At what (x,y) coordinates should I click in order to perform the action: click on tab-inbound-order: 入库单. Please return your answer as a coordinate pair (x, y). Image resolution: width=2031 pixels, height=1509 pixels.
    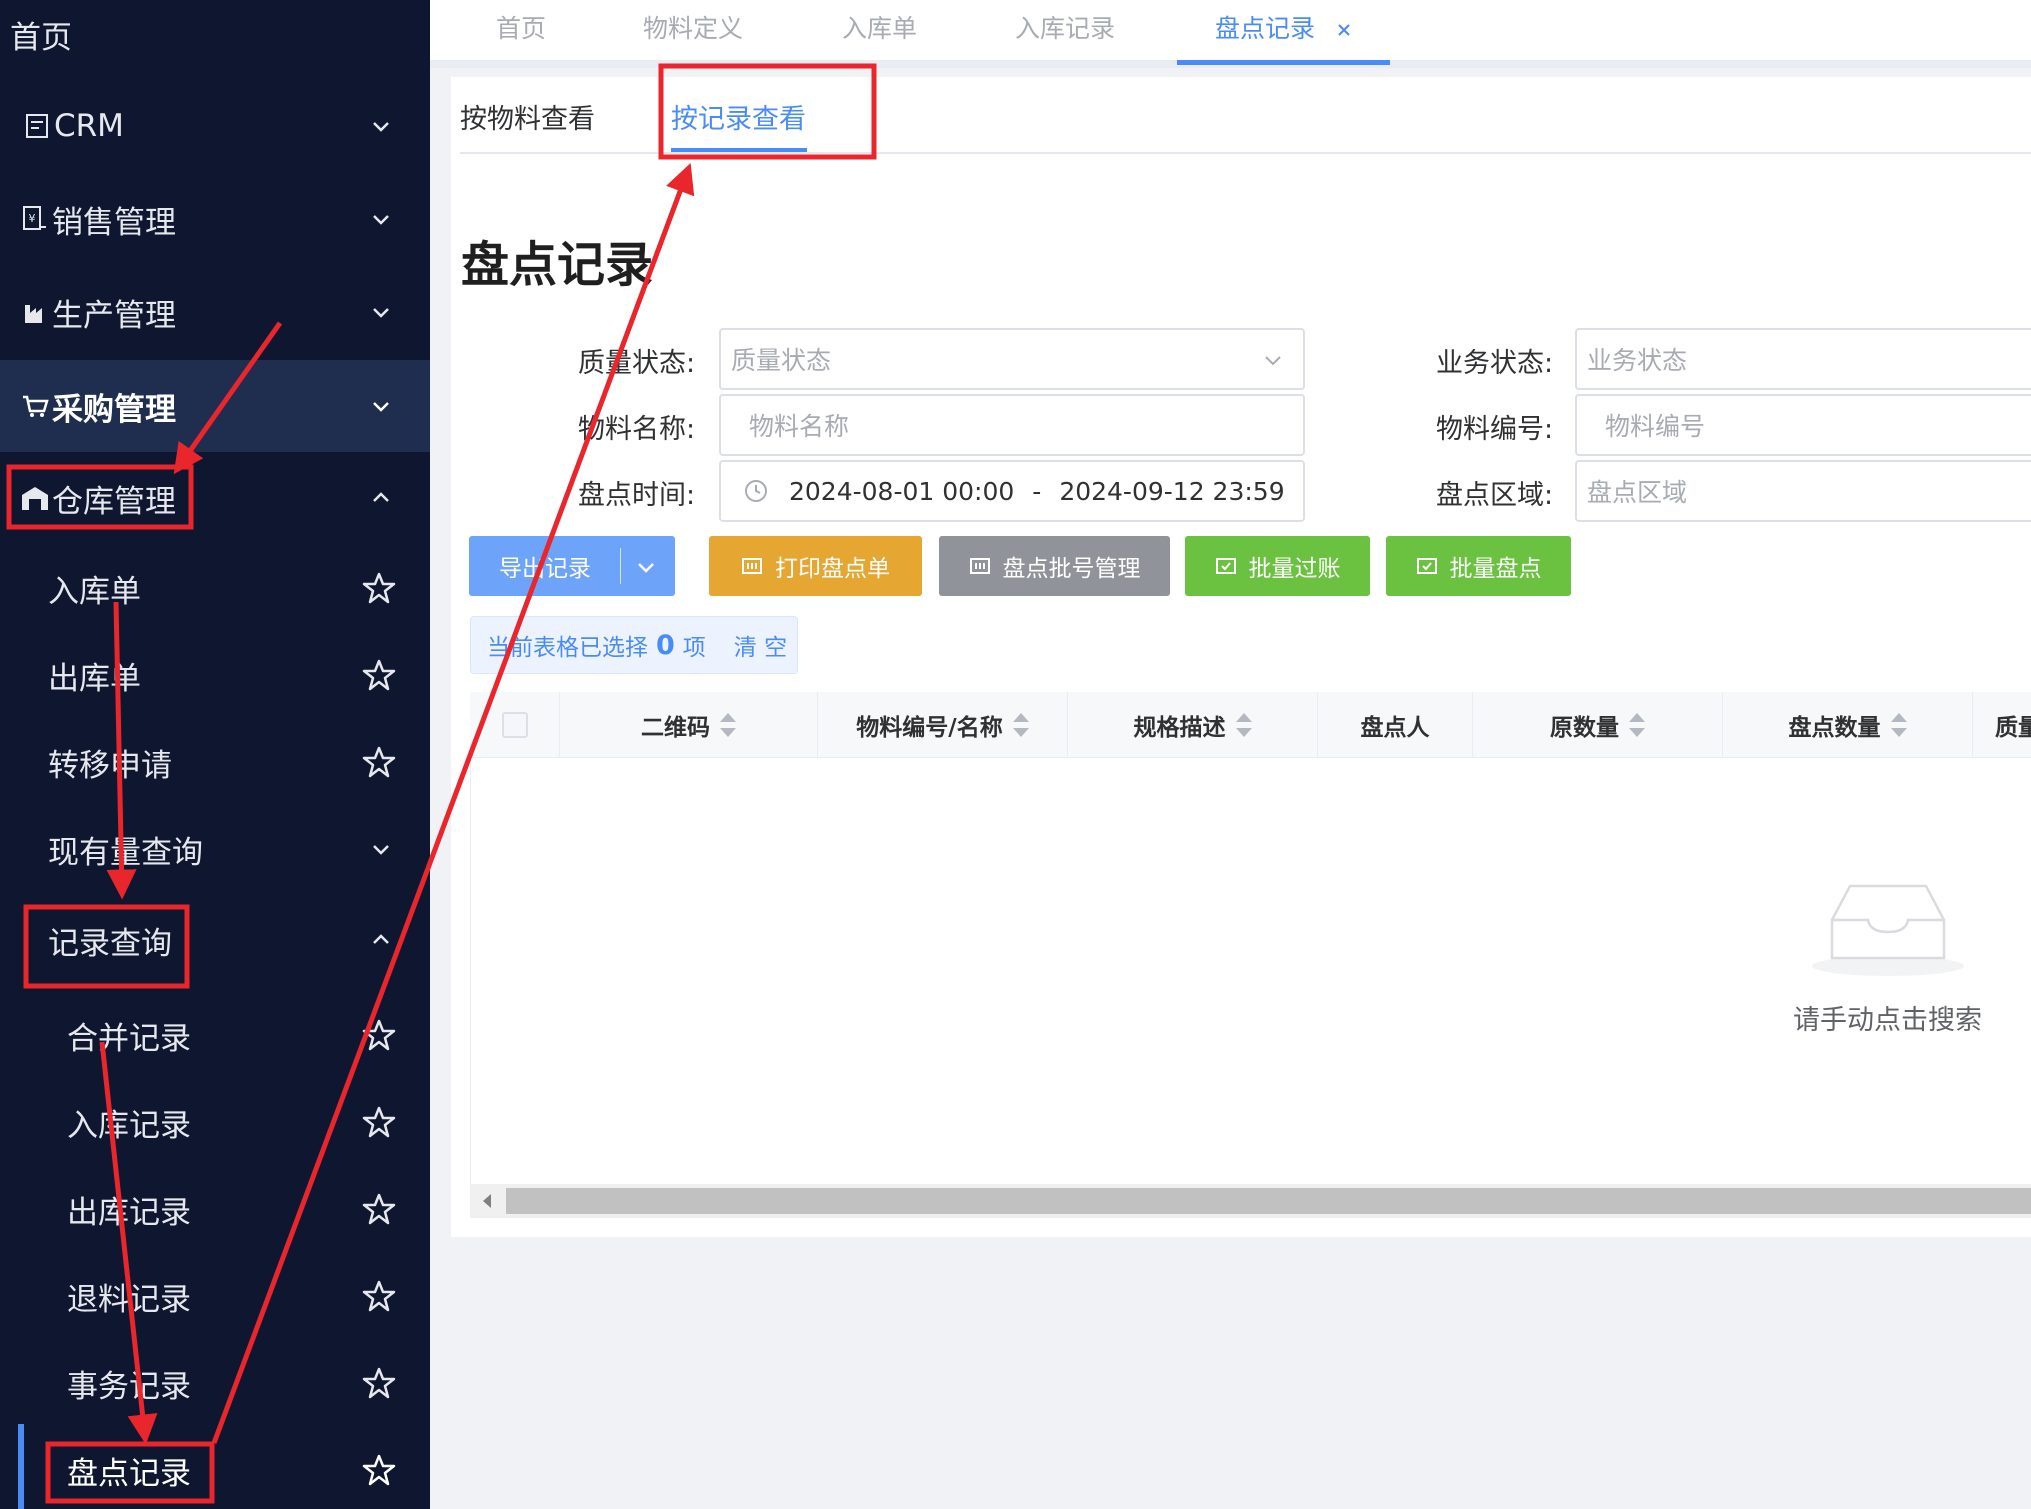
    Looking at the image, I should click on (879, 31).